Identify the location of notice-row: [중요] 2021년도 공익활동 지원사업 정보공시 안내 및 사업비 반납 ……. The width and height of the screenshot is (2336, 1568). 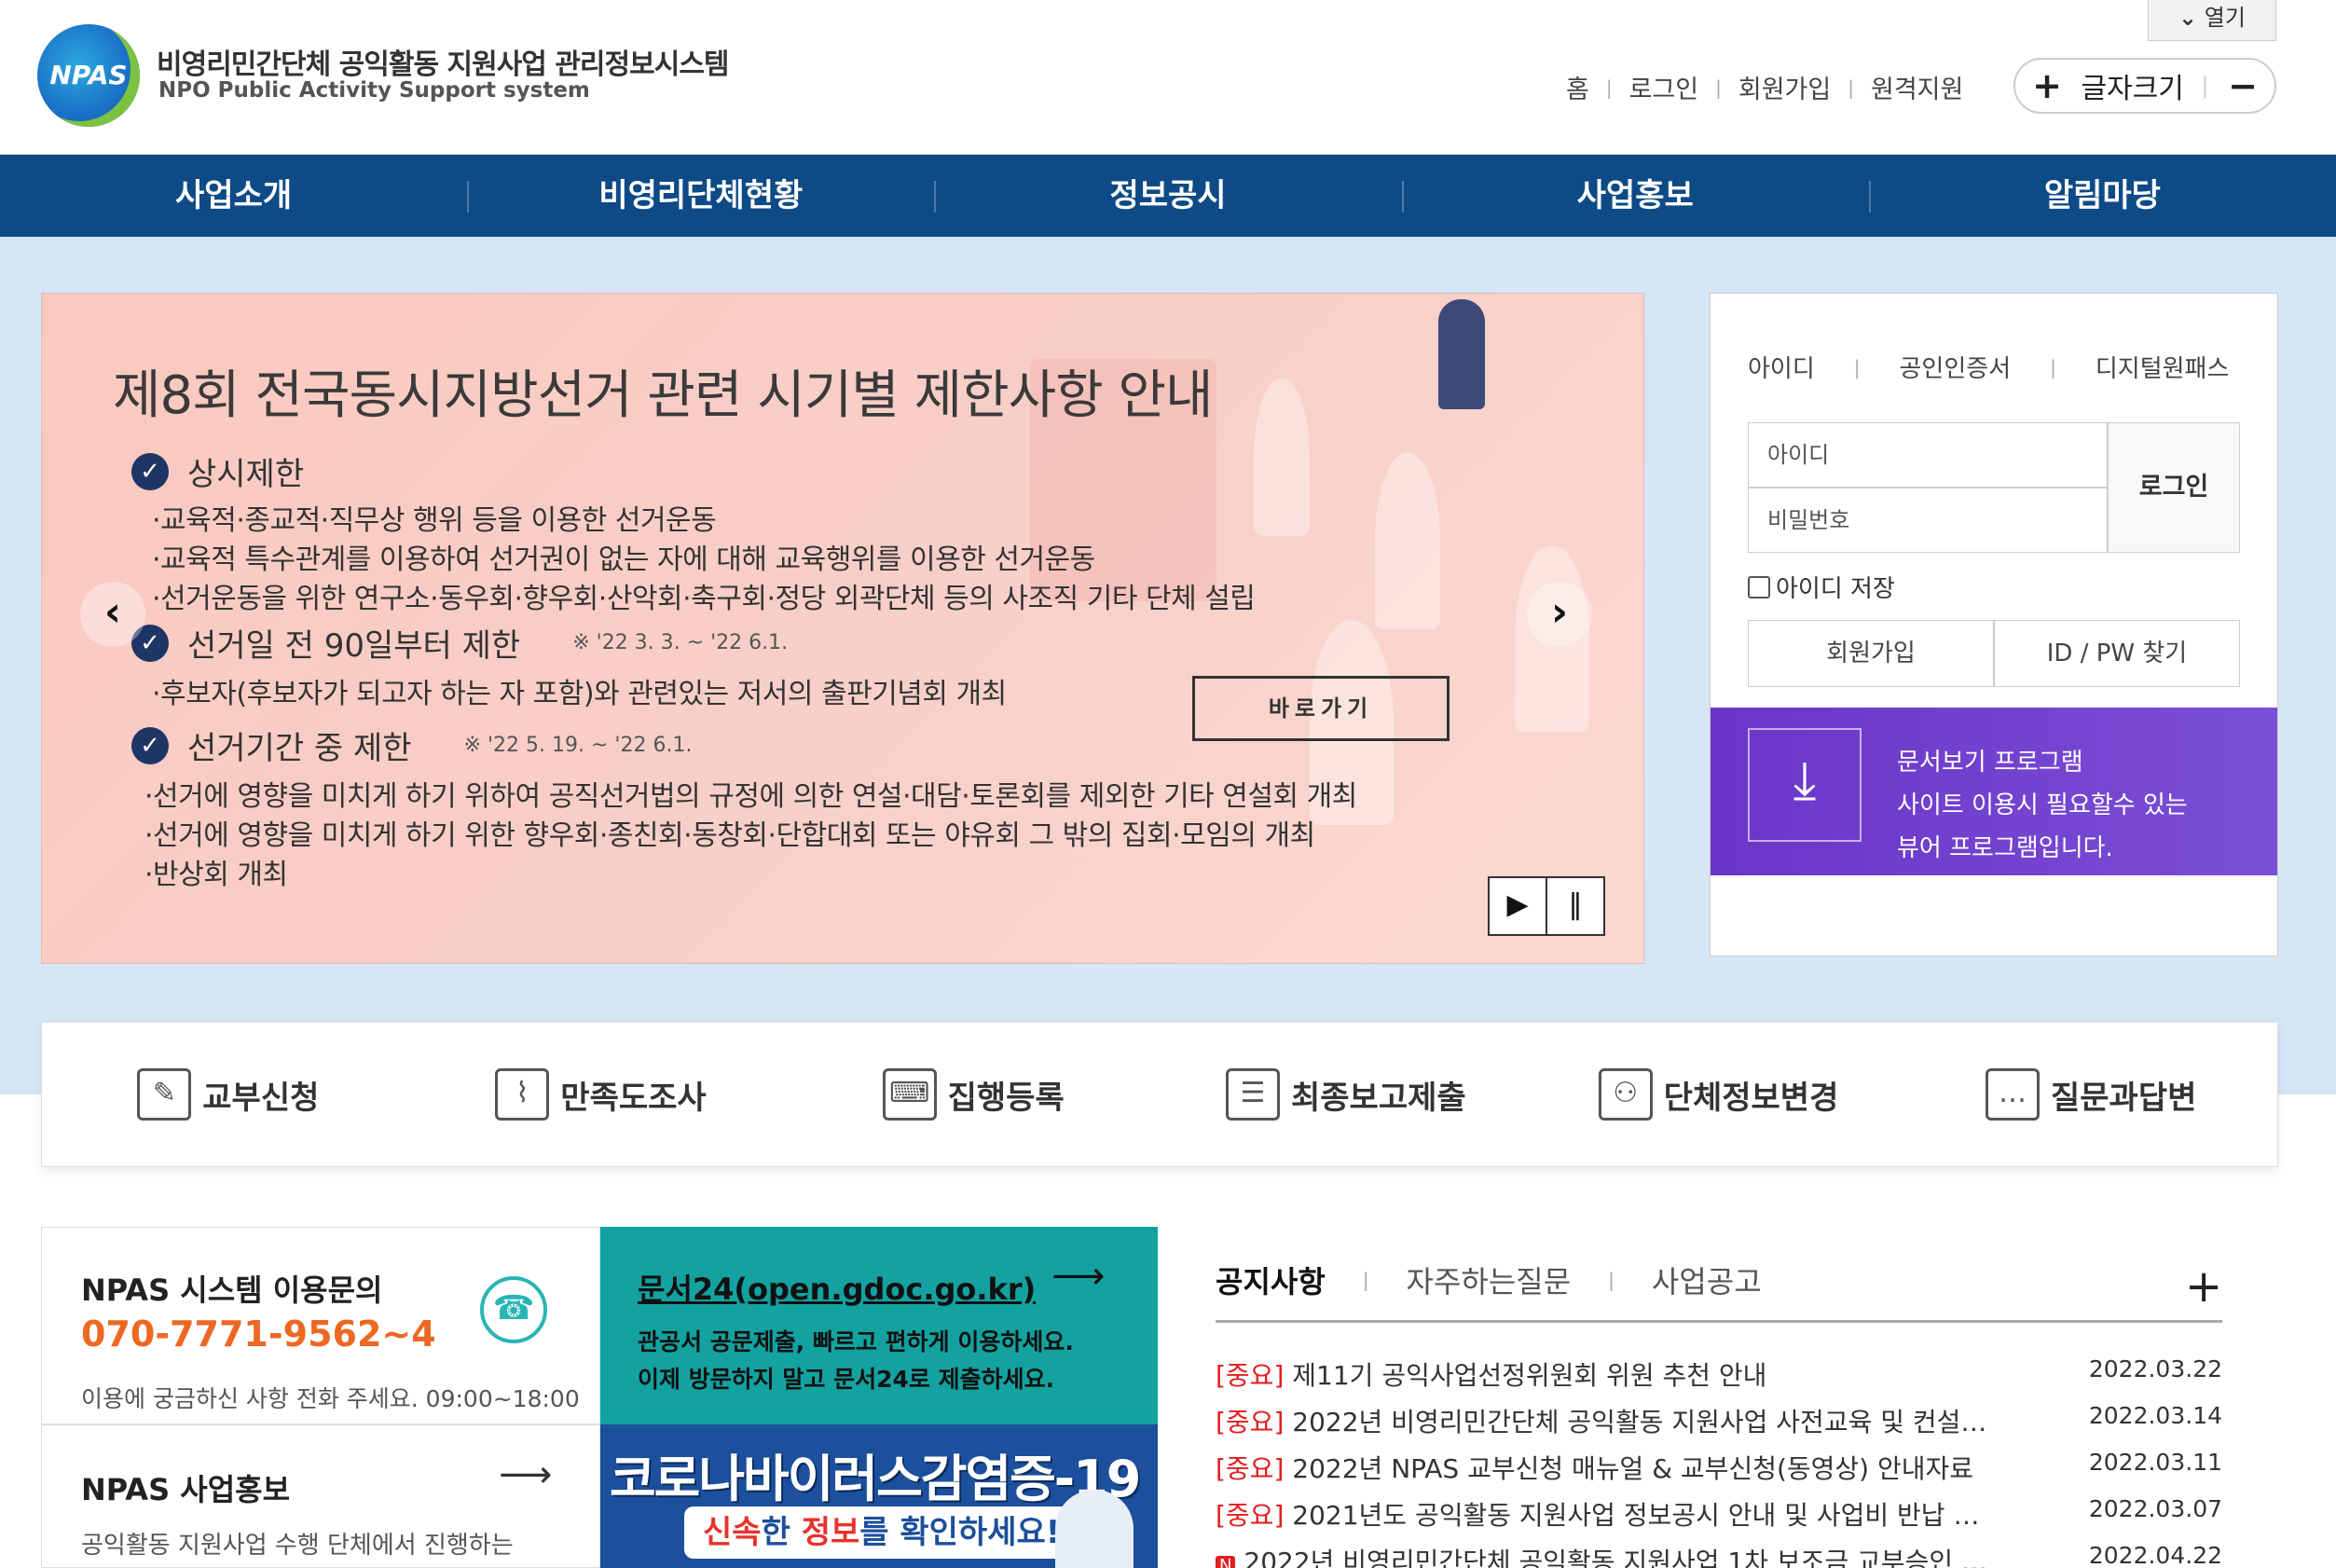
(1719, 1518).